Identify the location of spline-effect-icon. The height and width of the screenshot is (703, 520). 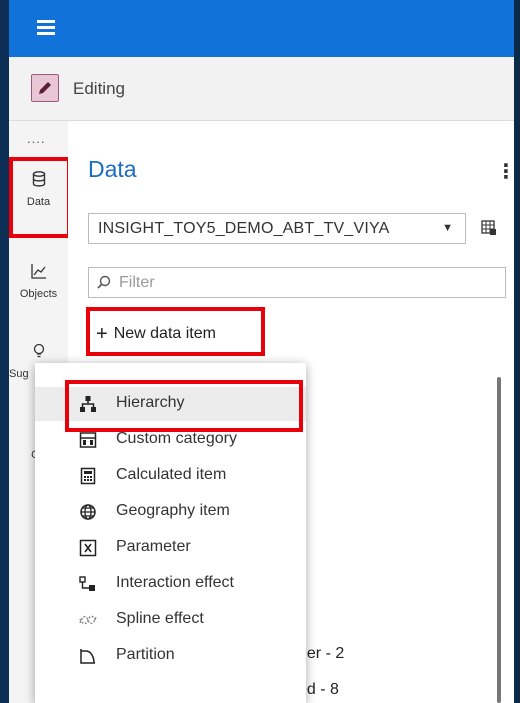
(88, 620).